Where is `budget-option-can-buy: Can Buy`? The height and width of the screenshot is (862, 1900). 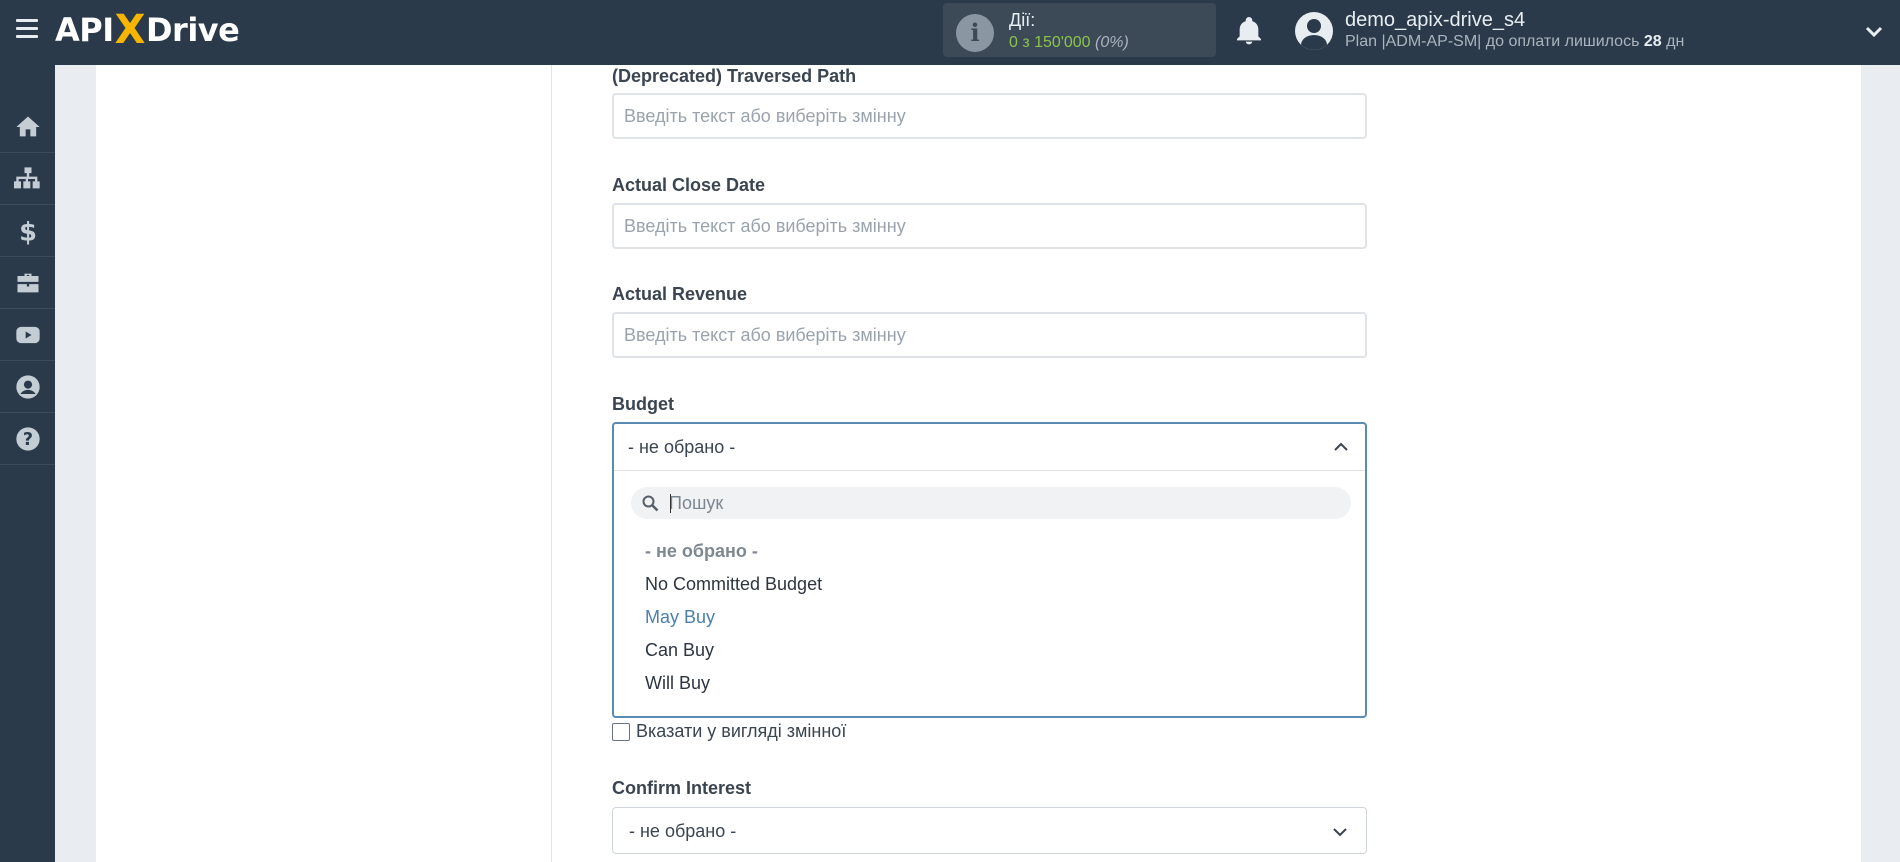 budget-option-can-buy: Can Buy is located at coordinates (679, 650).